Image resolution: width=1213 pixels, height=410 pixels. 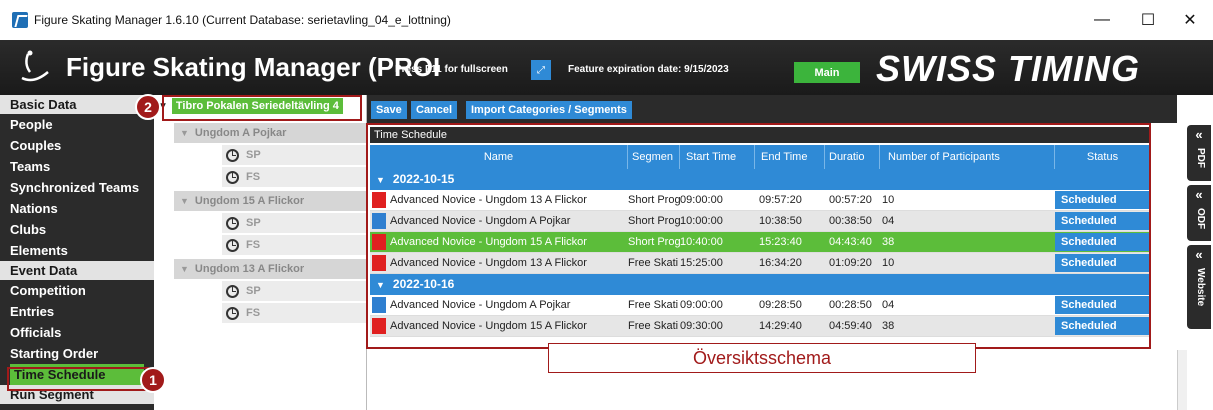 I want to click on tree-category: ▼ Ungdom 13 A Flickor, so click(x=270, y=269).